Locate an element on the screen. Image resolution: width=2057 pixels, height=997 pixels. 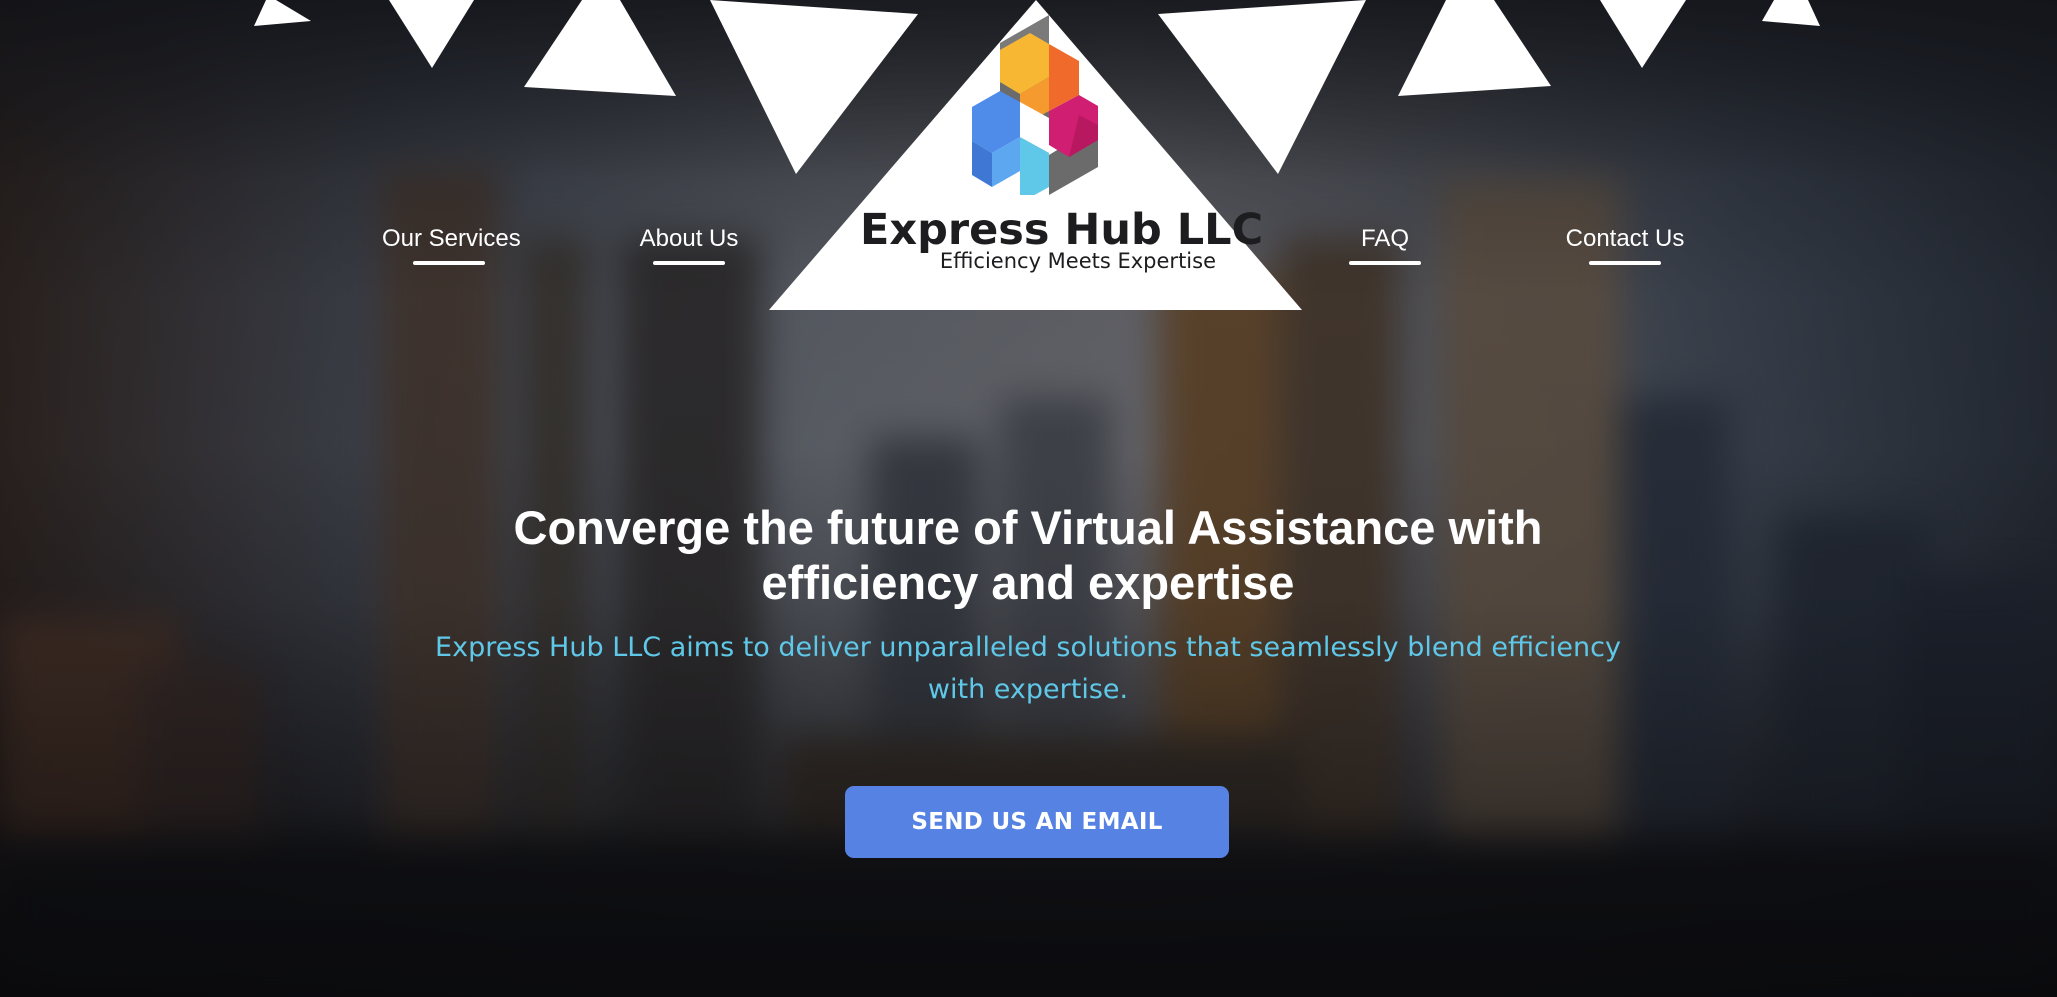
nav-link-label: Contact Us is located at coordinates (1625, 238).